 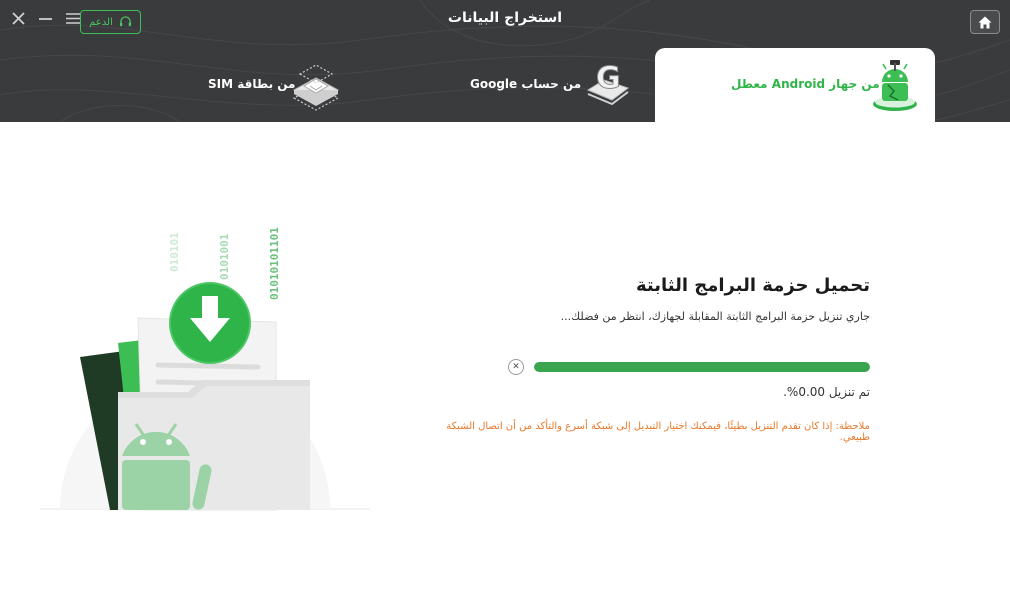 I want to click on tab-google-account-label: من حساب Google, so click(x=526, y=84).